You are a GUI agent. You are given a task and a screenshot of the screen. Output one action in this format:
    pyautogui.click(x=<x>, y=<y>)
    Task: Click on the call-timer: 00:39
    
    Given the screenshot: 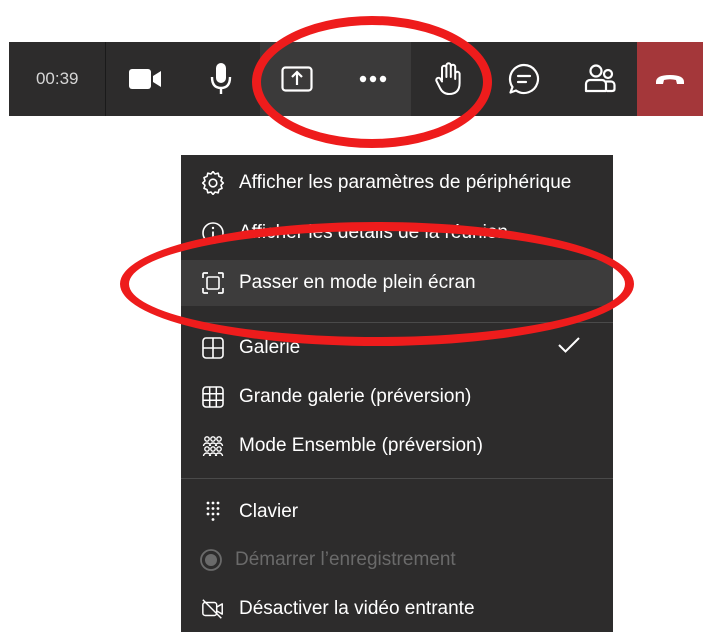 What is the action you would take?
    pyautogui.click(x=58, y=79)
    